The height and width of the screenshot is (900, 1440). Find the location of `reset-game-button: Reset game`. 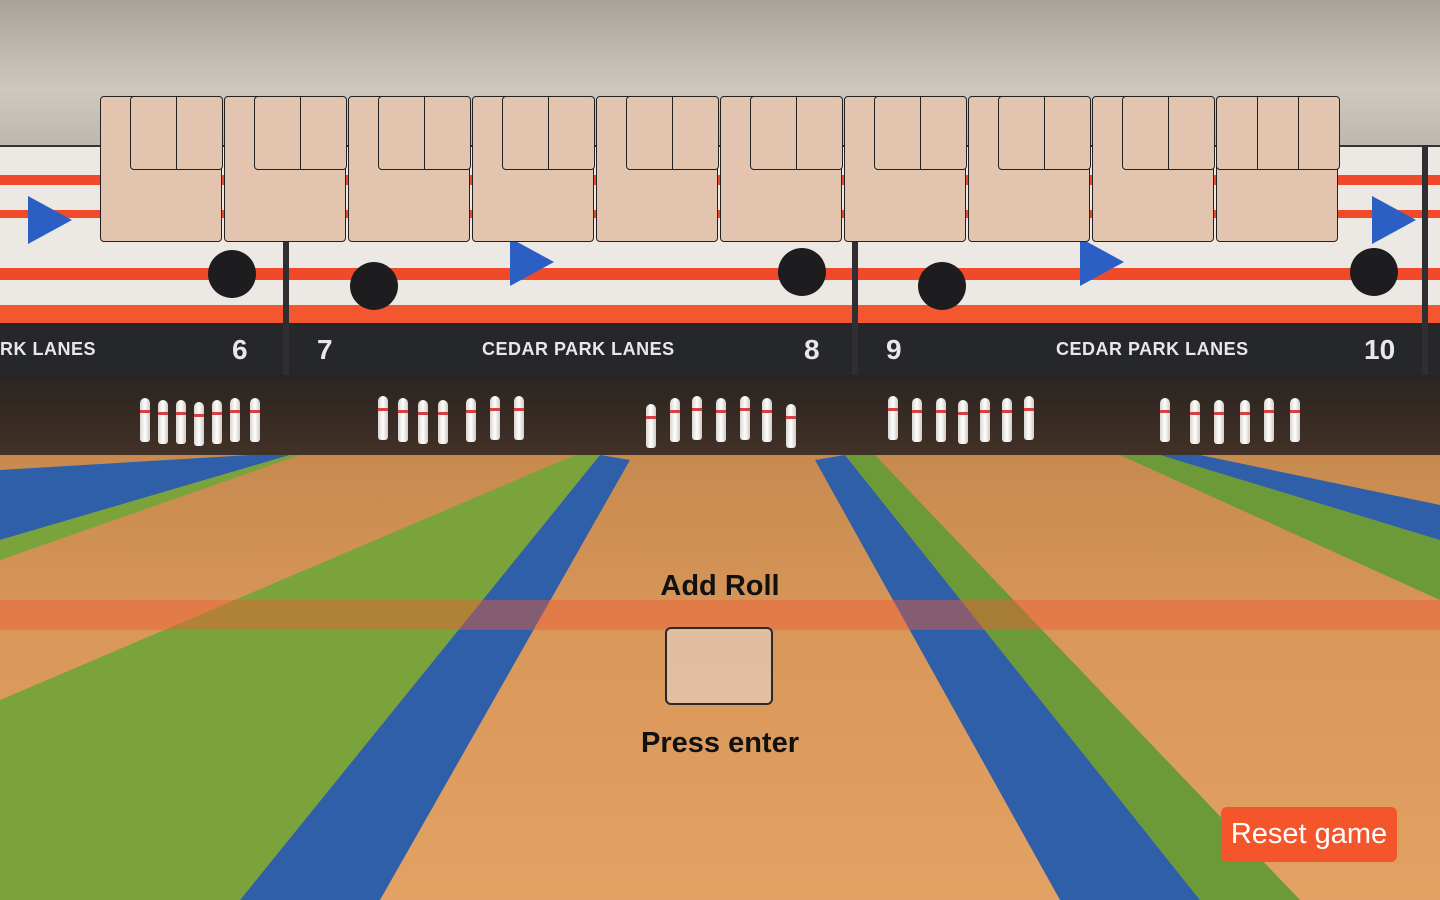

reset-game-button: Reset game is located at coordinates (1309, 834).